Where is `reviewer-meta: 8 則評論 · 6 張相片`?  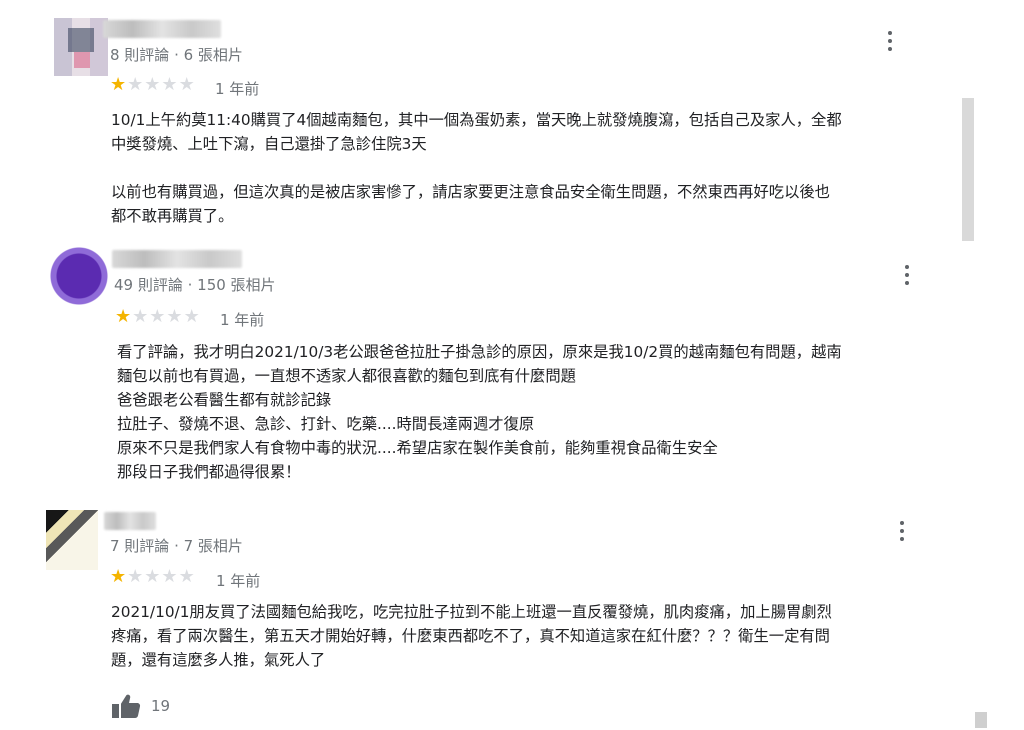
reviewer-meta: 8 則評論 · 6 張相片 is located at coordinates (176, 55).